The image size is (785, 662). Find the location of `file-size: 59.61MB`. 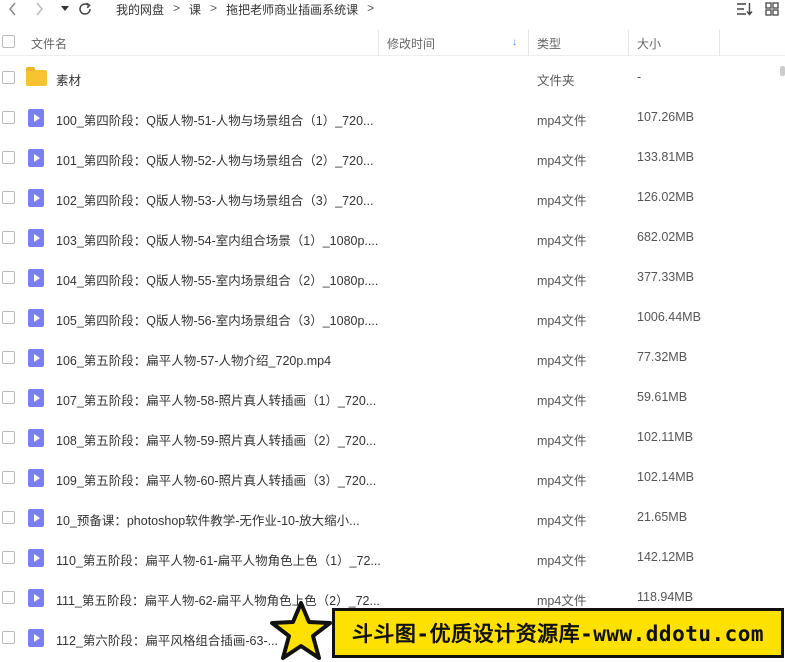

file-size: 59.61MB is located at coordinates (662, 397).